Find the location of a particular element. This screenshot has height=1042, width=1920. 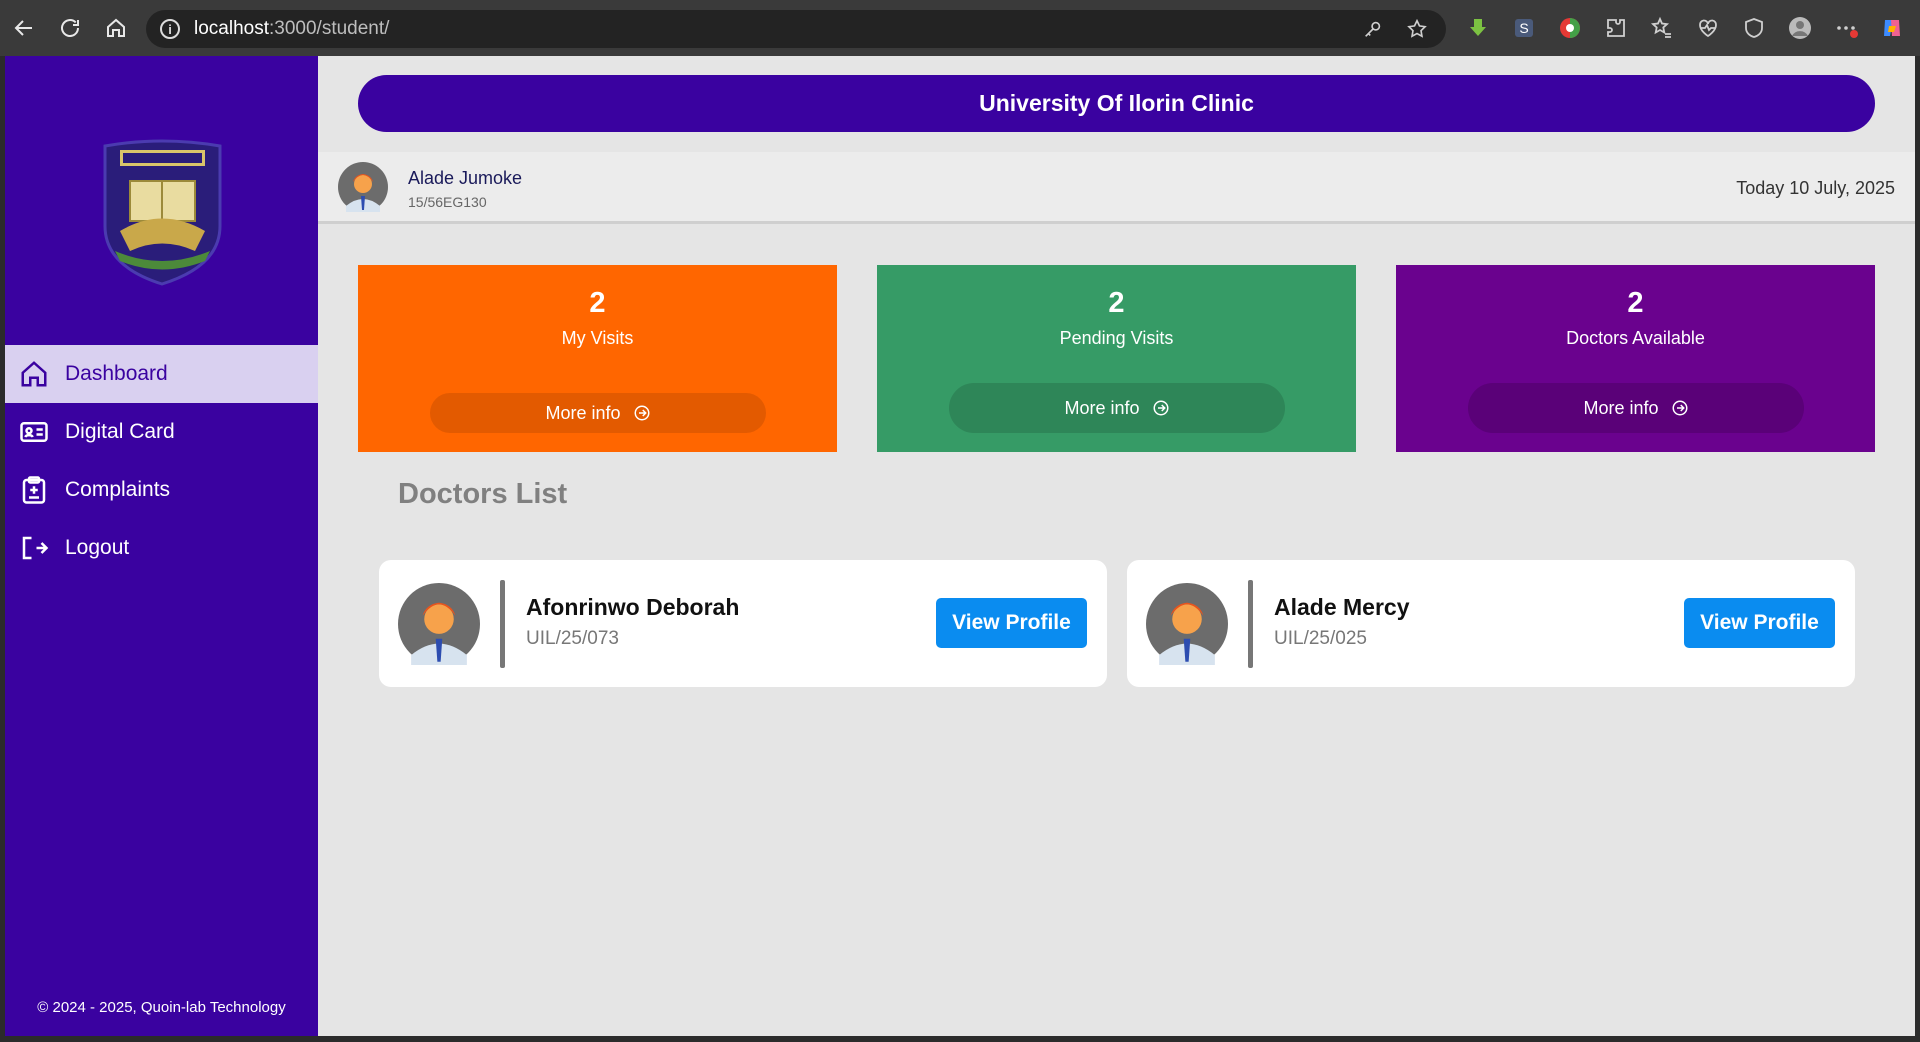

sidebar-item-label: Complaints is located at coordinates (118, 489).